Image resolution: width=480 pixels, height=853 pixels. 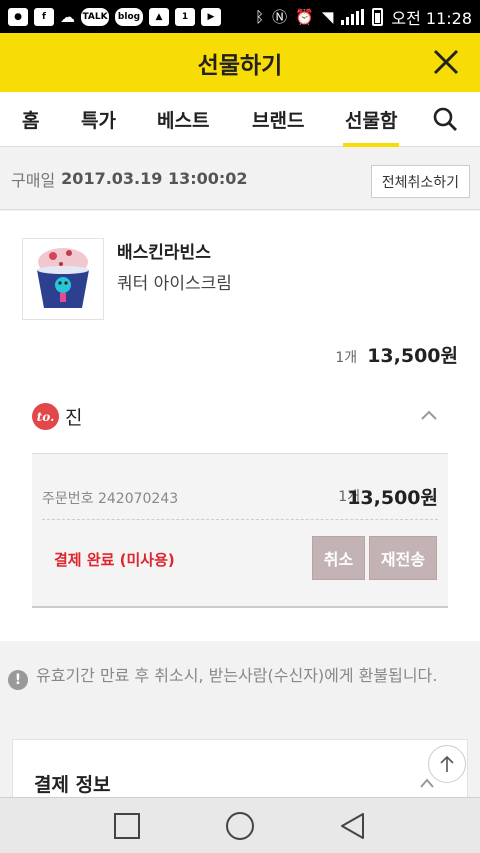 I want to click on recipient-row: to. 진, so click(x=57, y=416).